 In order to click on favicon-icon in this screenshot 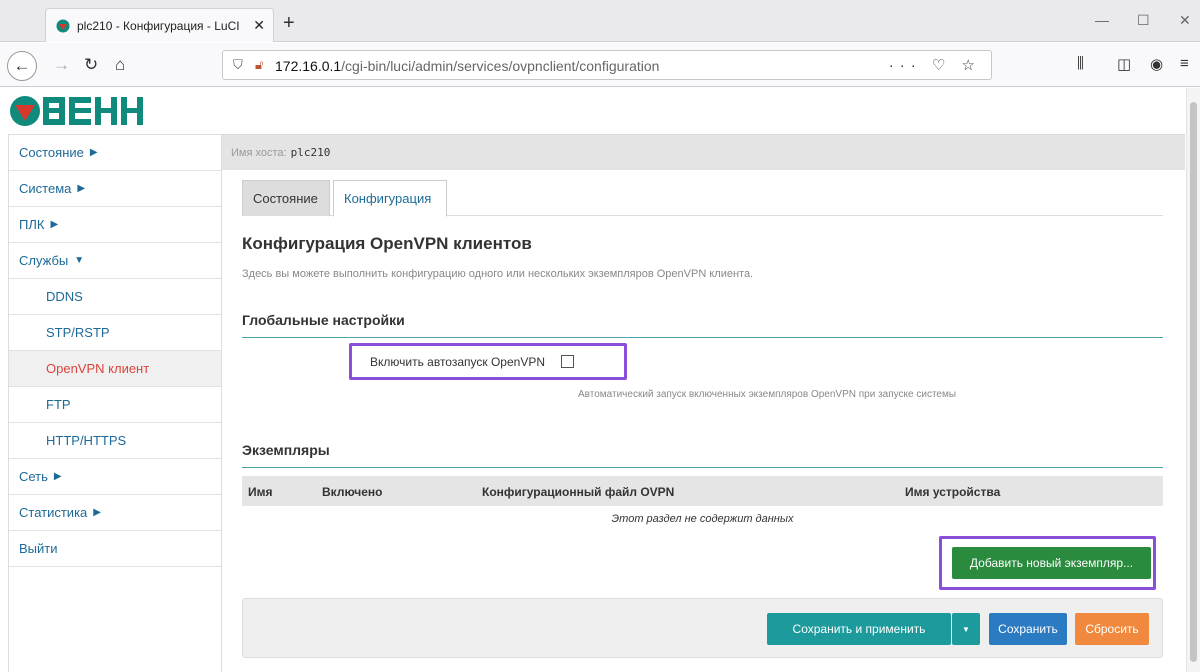, I will do `click(63, 26)`.